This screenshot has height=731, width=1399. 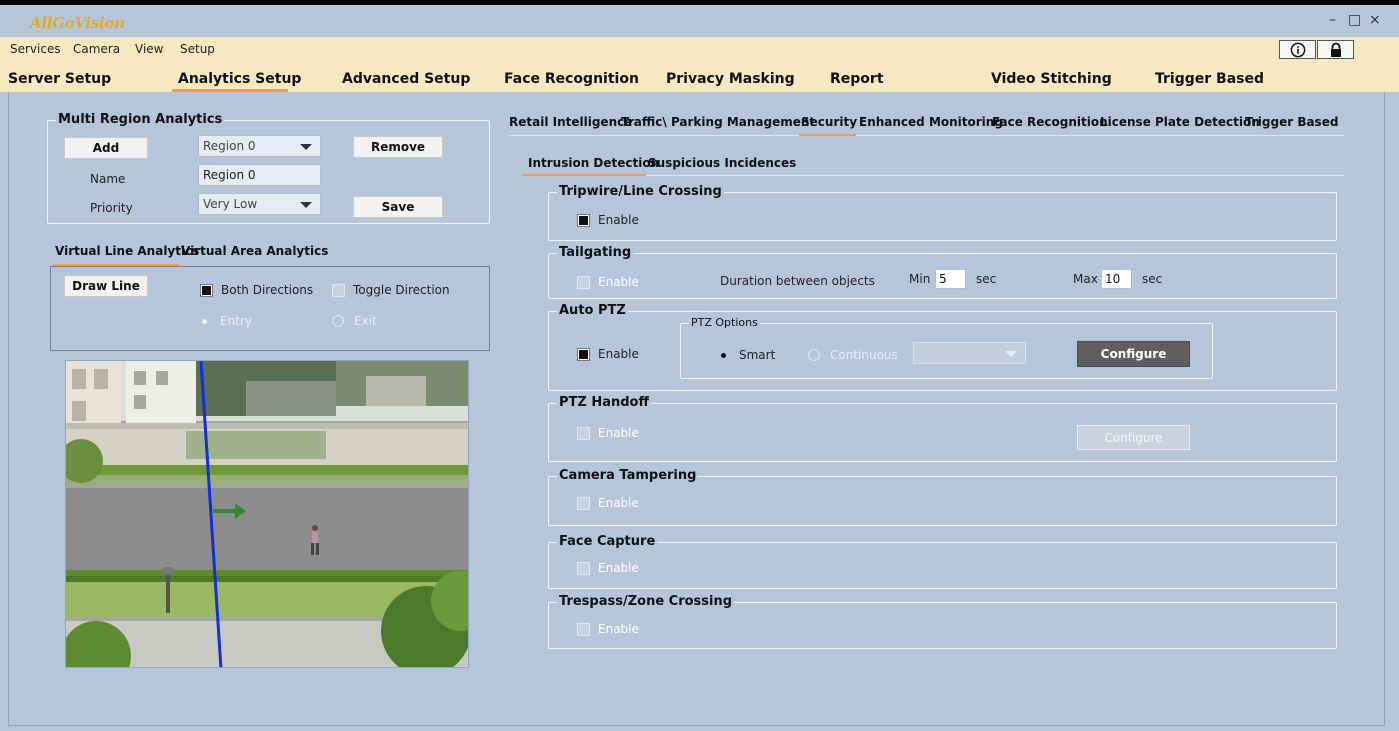 I want to click on trespass-enable-checkbox: Enable, so click(x=608, y=629).